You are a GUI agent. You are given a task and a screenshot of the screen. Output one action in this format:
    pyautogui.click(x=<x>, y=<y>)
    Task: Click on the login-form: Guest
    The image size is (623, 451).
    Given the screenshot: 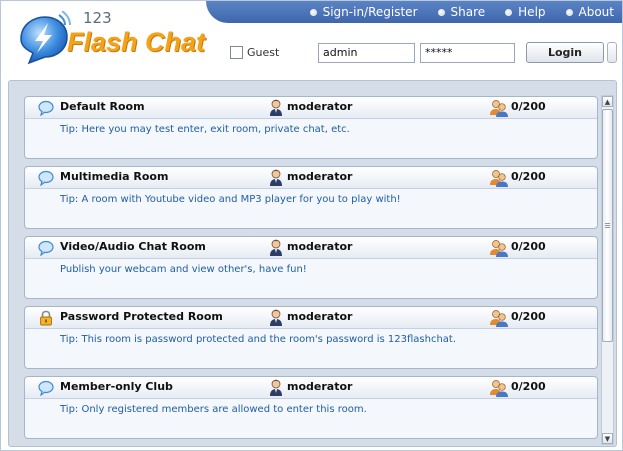 What is the action you would take?
    pyautogui.click(x=372, y=52)
    